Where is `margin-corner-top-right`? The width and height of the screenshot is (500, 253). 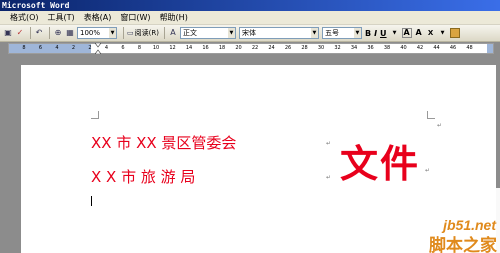 margin-corner-top-right is located at coordinates (431, 115).